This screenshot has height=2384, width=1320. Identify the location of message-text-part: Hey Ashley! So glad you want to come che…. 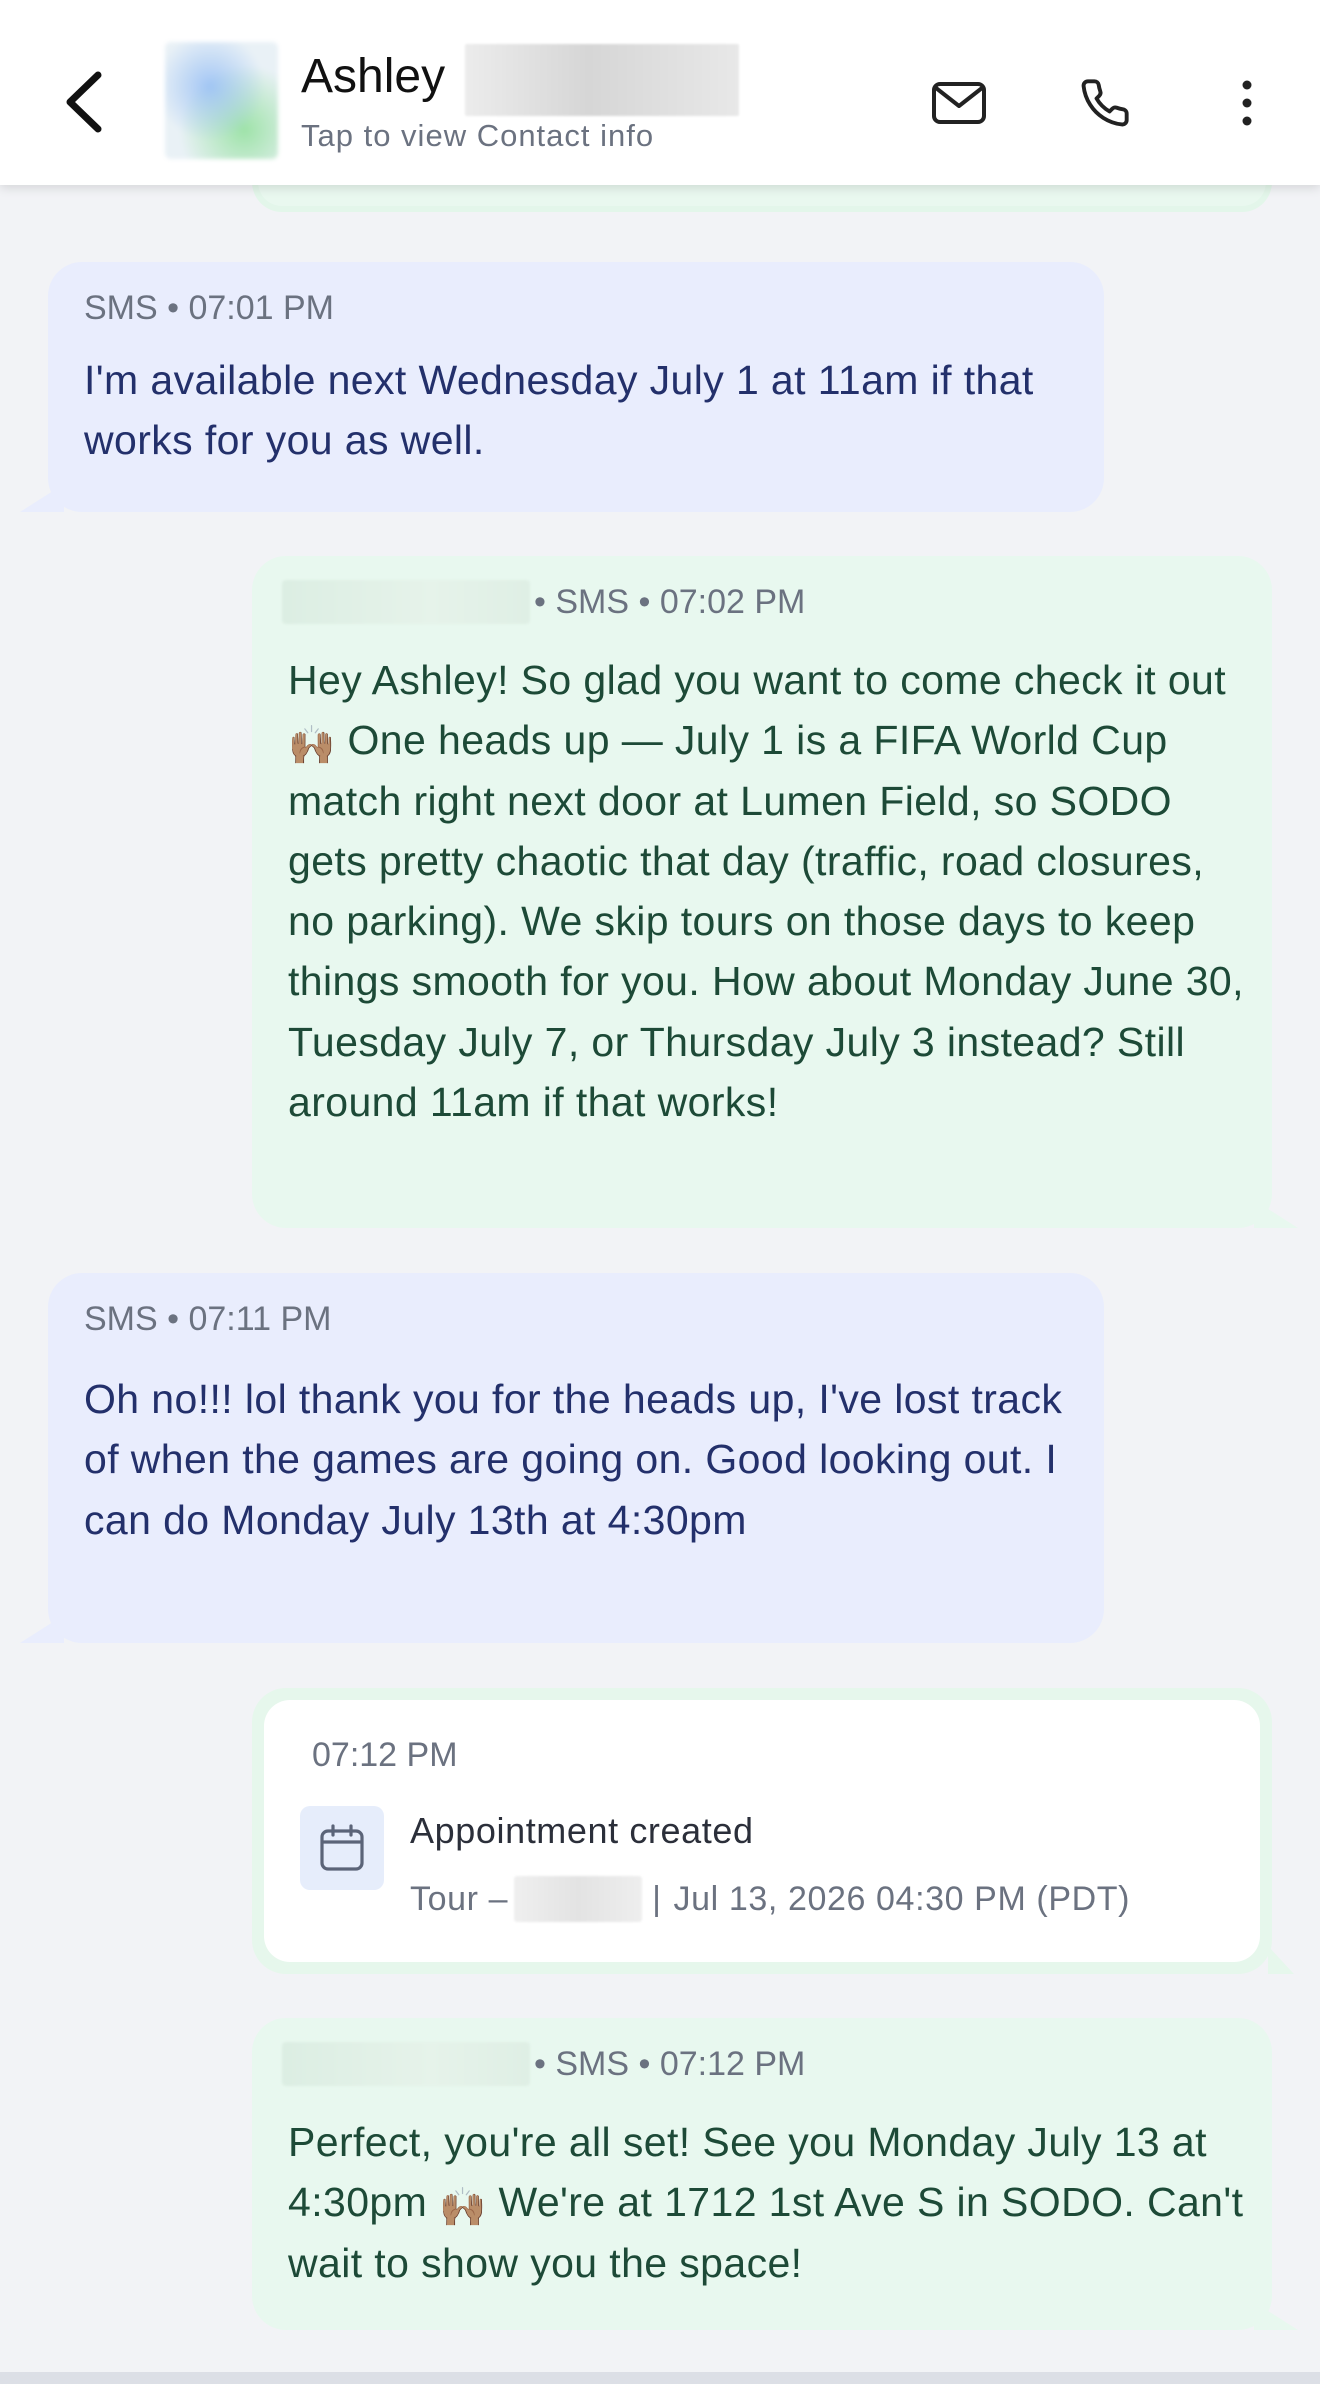
(757, 680).